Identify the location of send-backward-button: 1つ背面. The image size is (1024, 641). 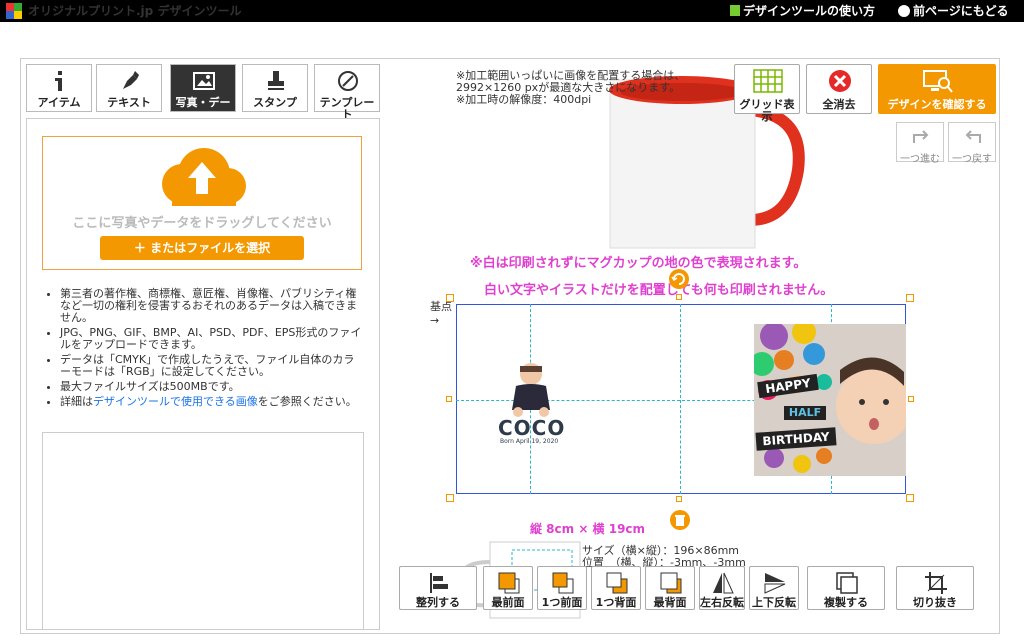
(616, 588).